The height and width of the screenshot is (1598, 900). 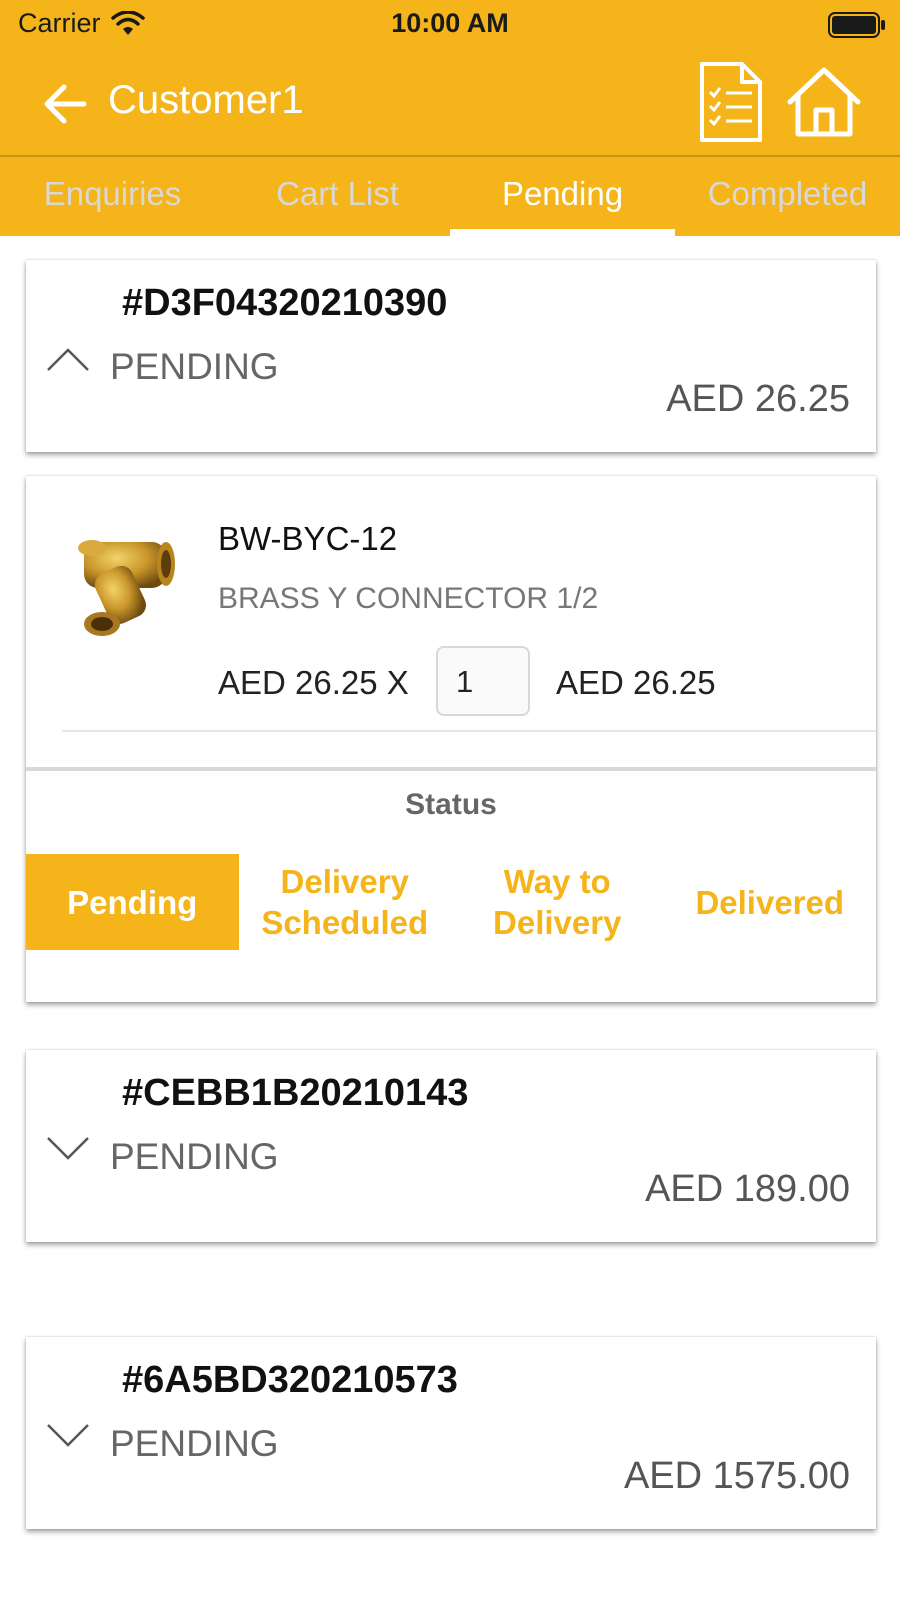 I want to click on tab-completed: Completed, so click(x=787, y=196).